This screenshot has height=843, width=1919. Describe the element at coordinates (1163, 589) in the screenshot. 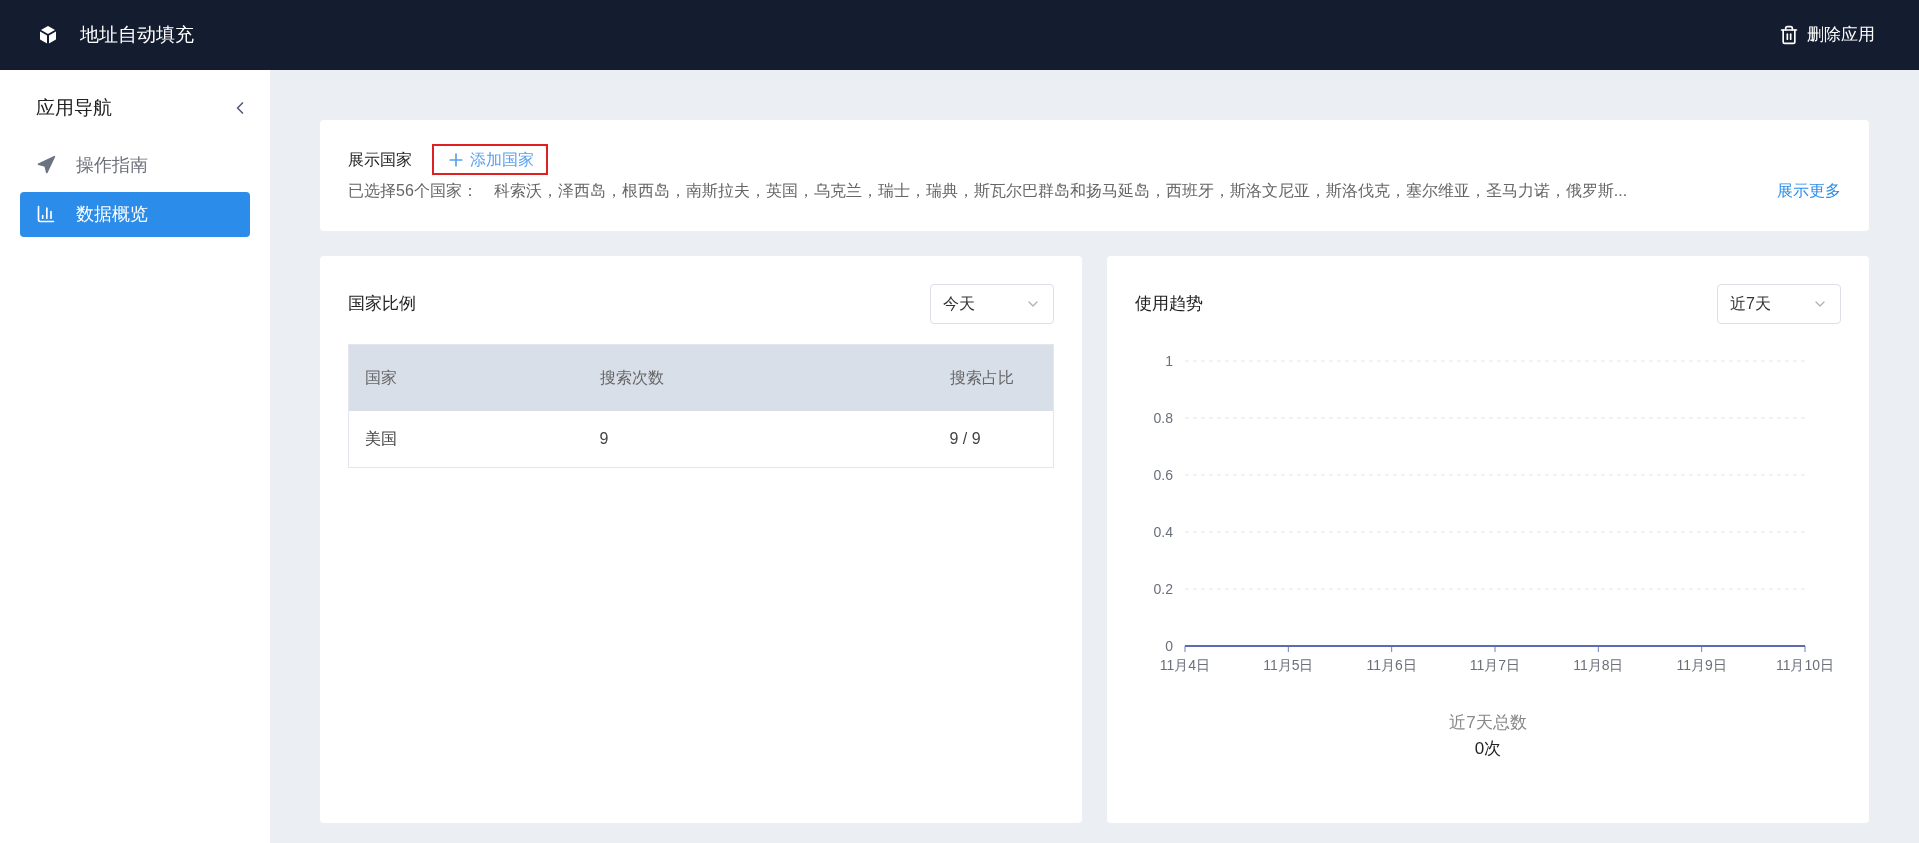

I see `y-tick-label: 0.2` at that location.